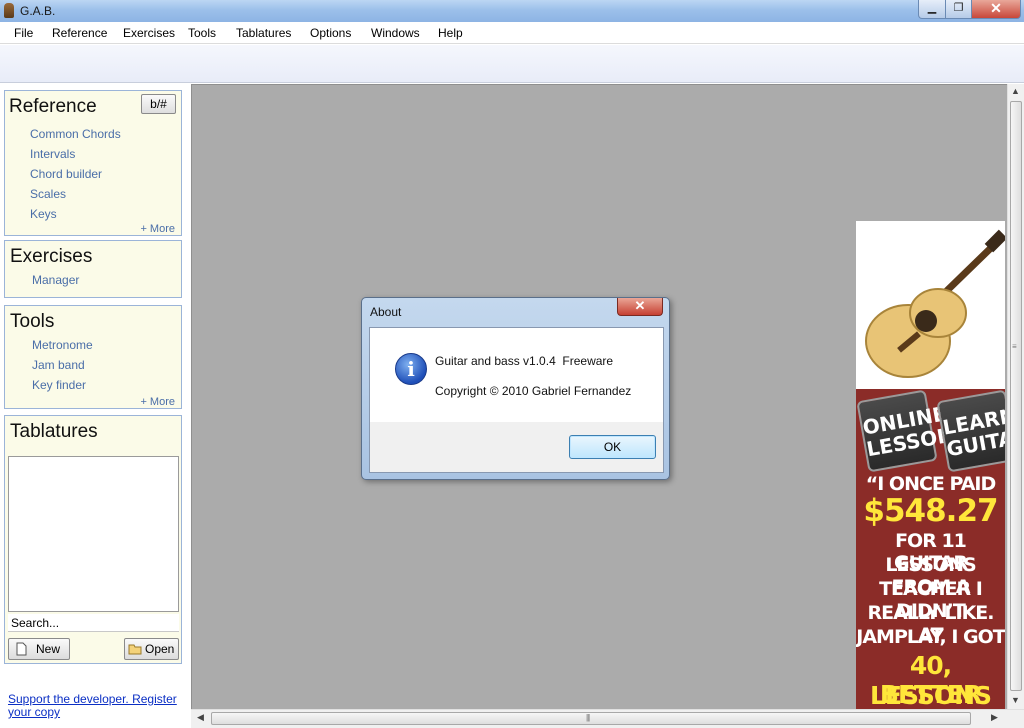  Describe the element at coordinates (48, 194) in the screenshot. I see `link-scales: Scales` at that location.